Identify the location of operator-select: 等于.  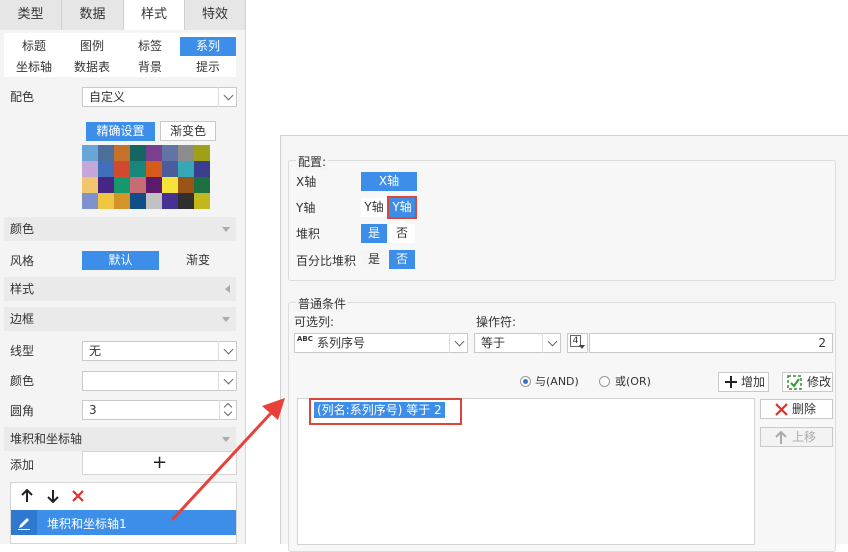
(517, 343).